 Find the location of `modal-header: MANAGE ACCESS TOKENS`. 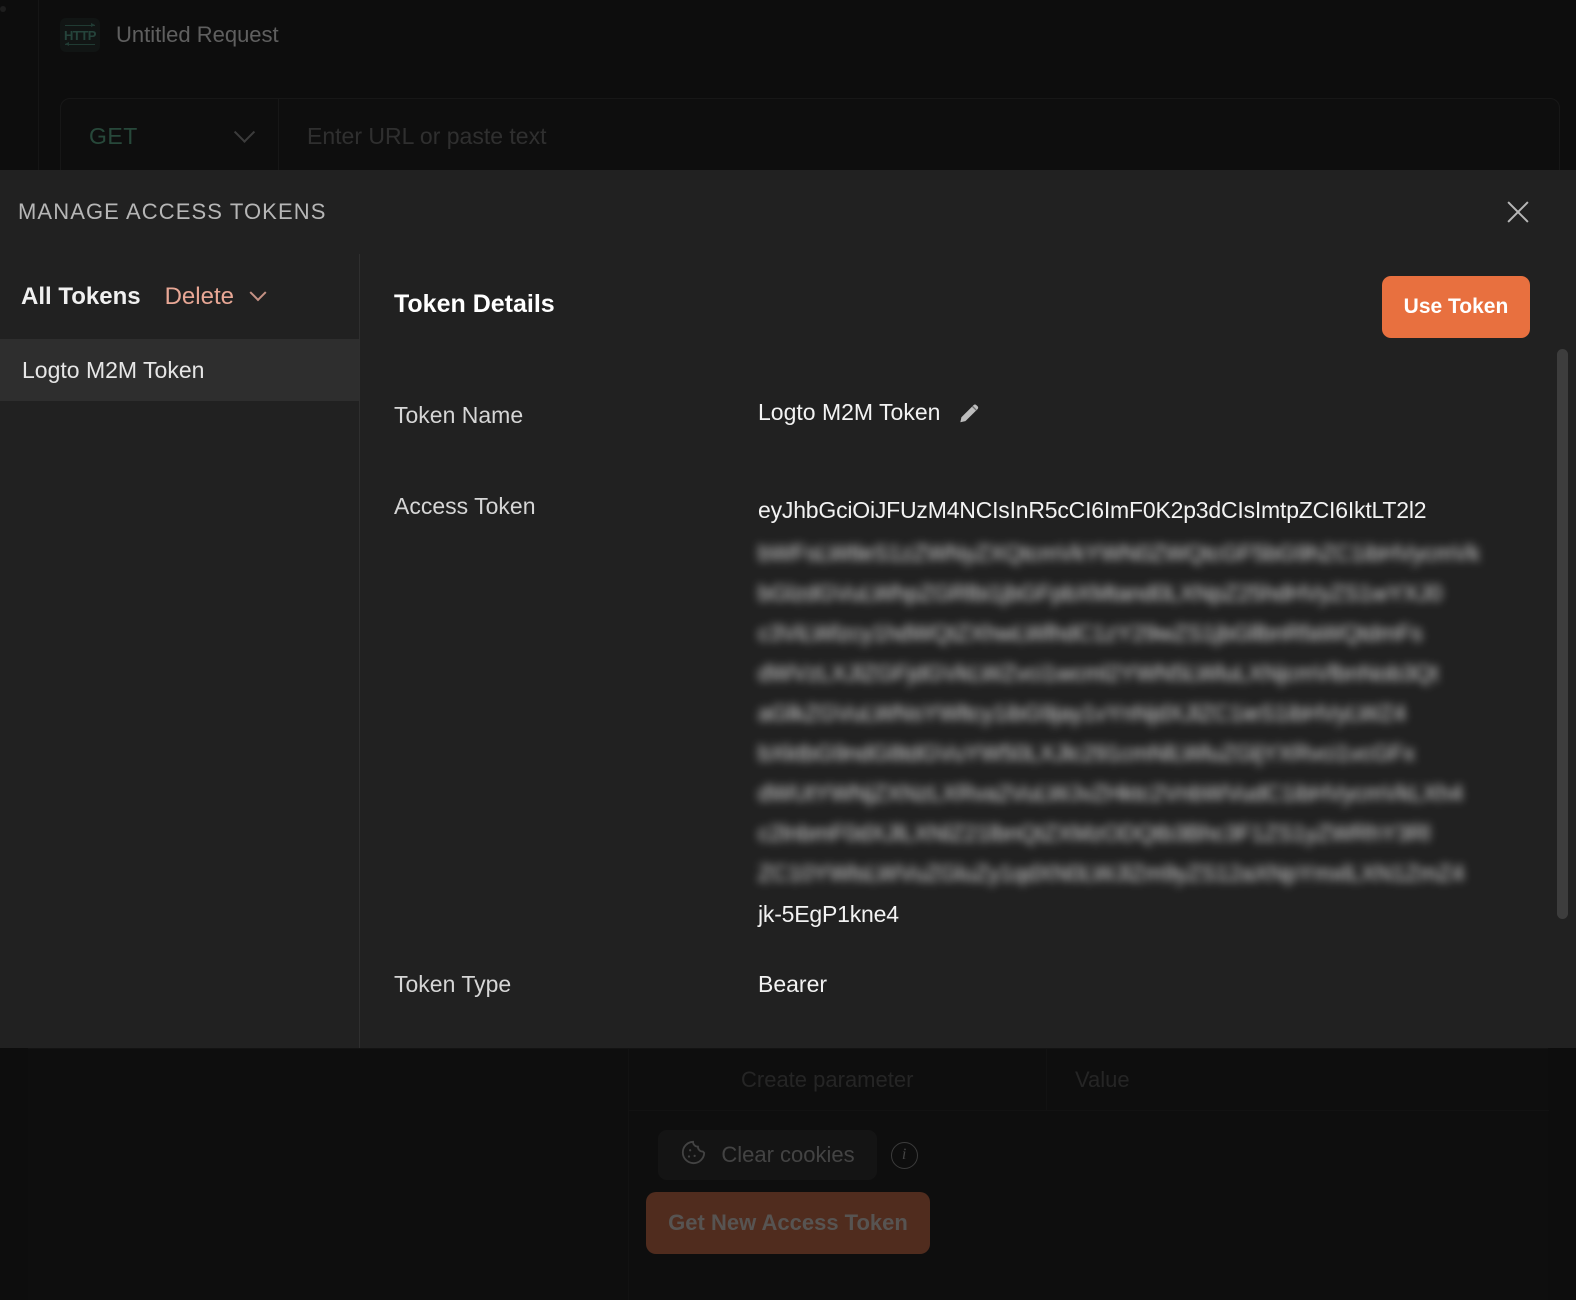

modal-header: MANAGE ACCESS TOKENS is located at coordinates (788, 212).